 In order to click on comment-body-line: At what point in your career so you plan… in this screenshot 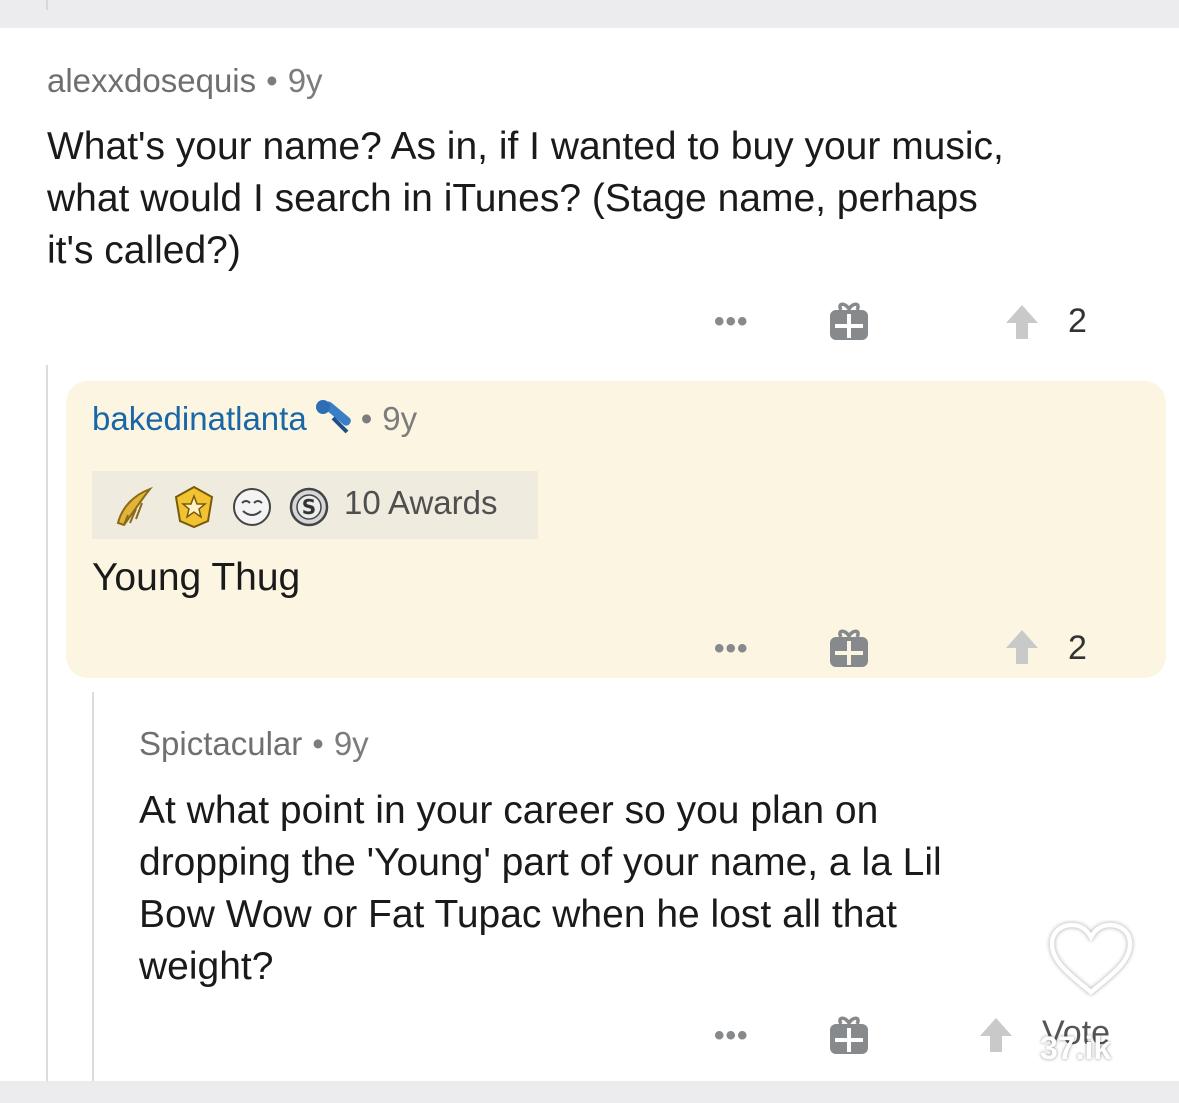, I will do `click(509, 810)`.